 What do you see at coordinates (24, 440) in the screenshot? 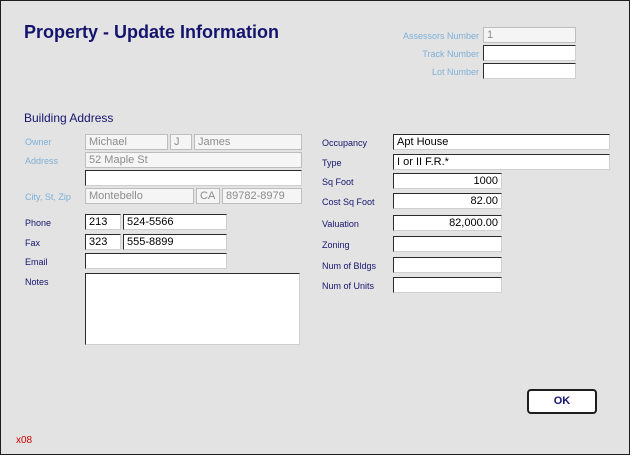
I see `form-code: x08` at bounding box center [24, 440].